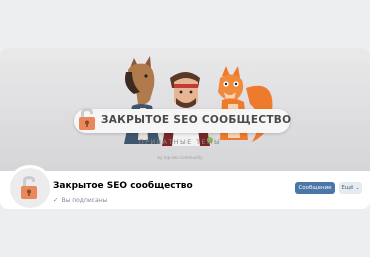 This screenshot has width=370, height=257. I want to click on more-button-label: Ещё, so click(347, 188).